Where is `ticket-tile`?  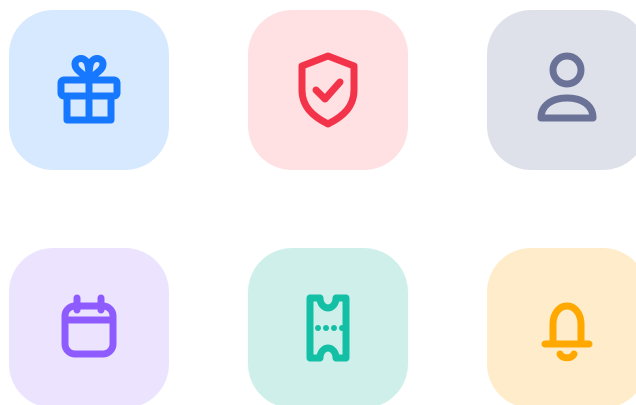
ticket-tile is located at coordinates (328, 326).